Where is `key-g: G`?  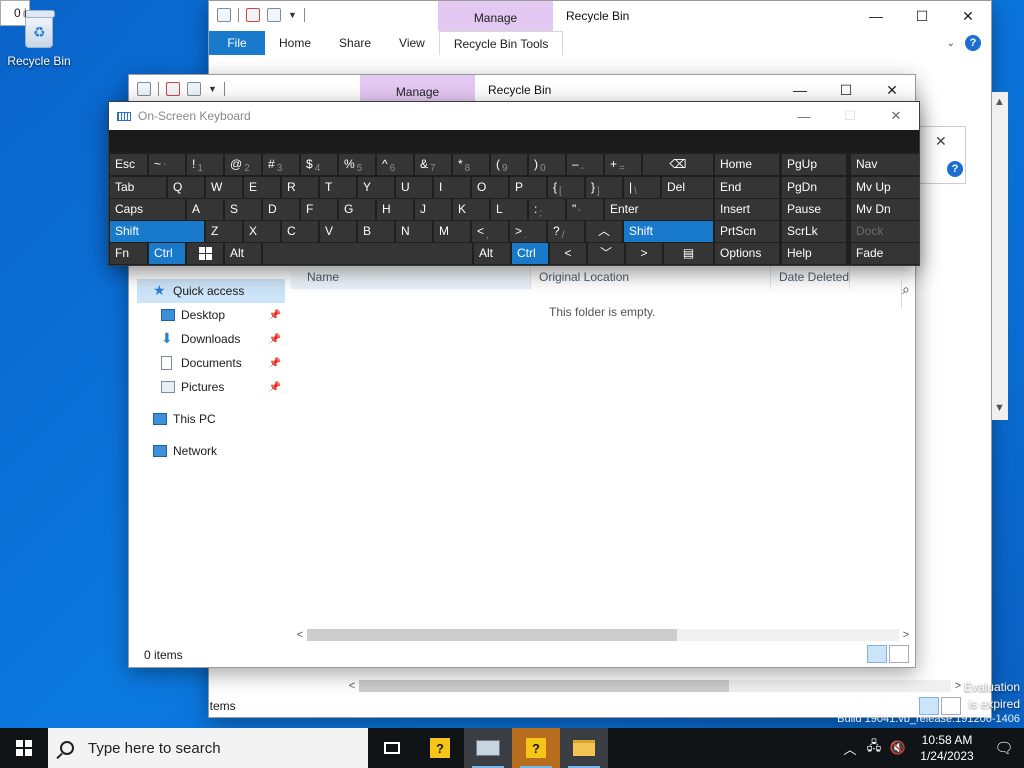
key-g: G is located at coordinates (357, 209).